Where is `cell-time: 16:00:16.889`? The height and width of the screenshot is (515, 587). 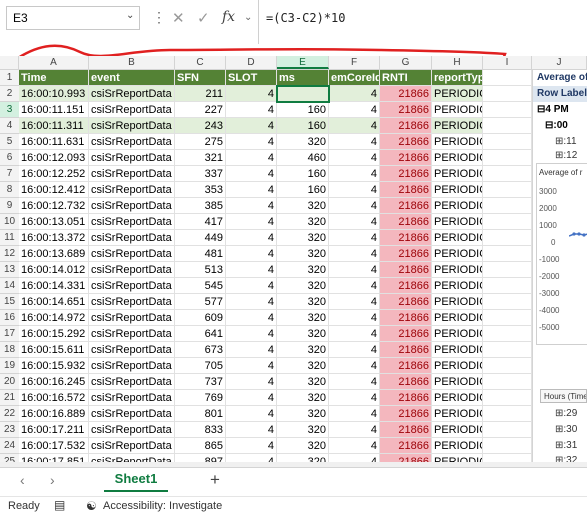 cell-time: 16:00:16.889 is located at coordinates (54, 414).